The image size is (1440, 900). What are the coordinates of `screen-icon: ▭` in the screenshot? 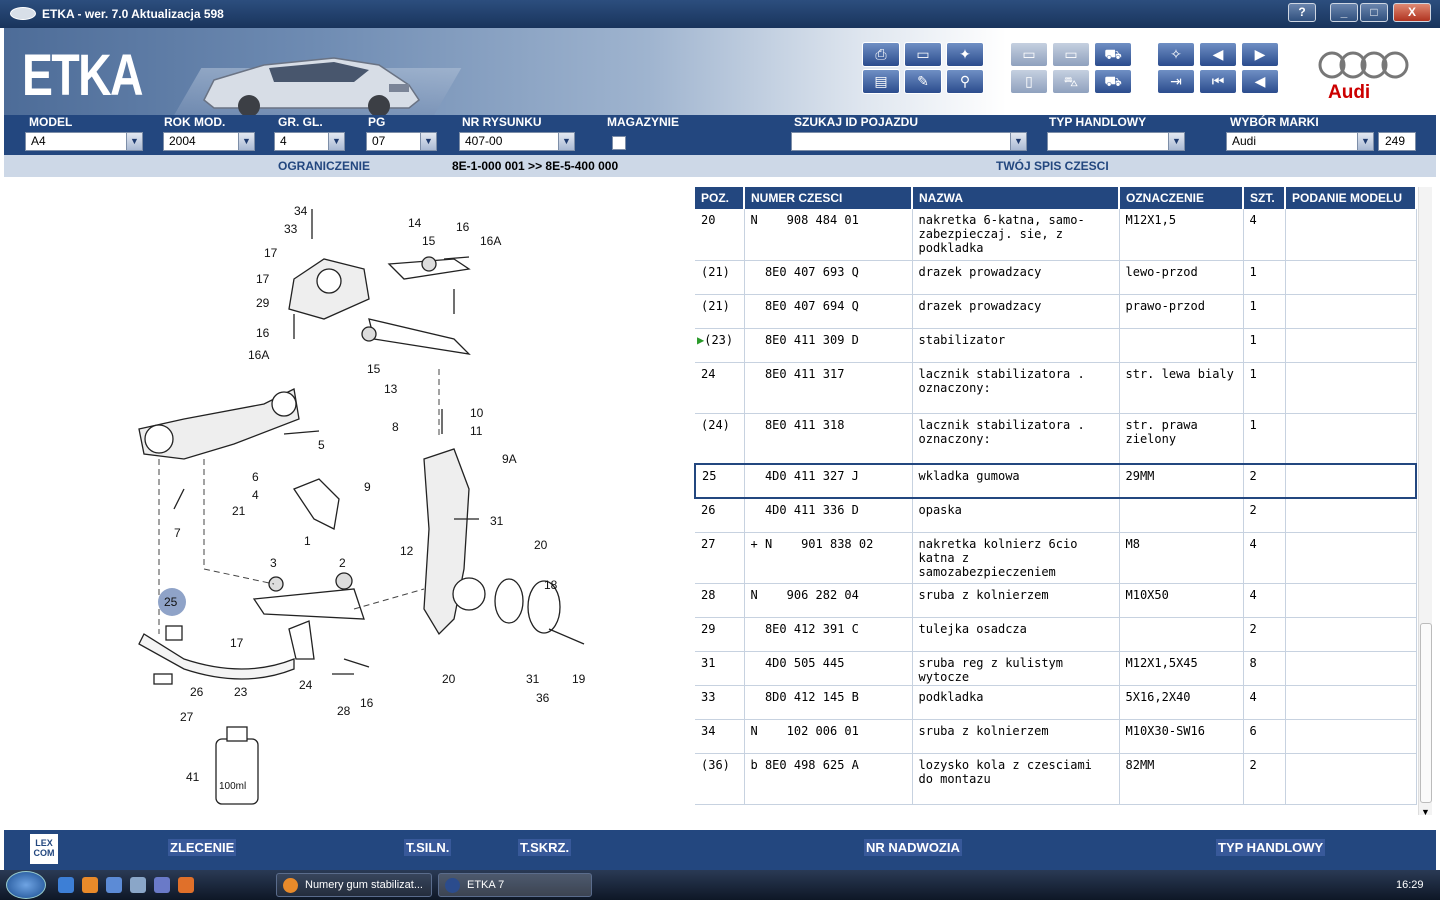 It's located at (923, 54).